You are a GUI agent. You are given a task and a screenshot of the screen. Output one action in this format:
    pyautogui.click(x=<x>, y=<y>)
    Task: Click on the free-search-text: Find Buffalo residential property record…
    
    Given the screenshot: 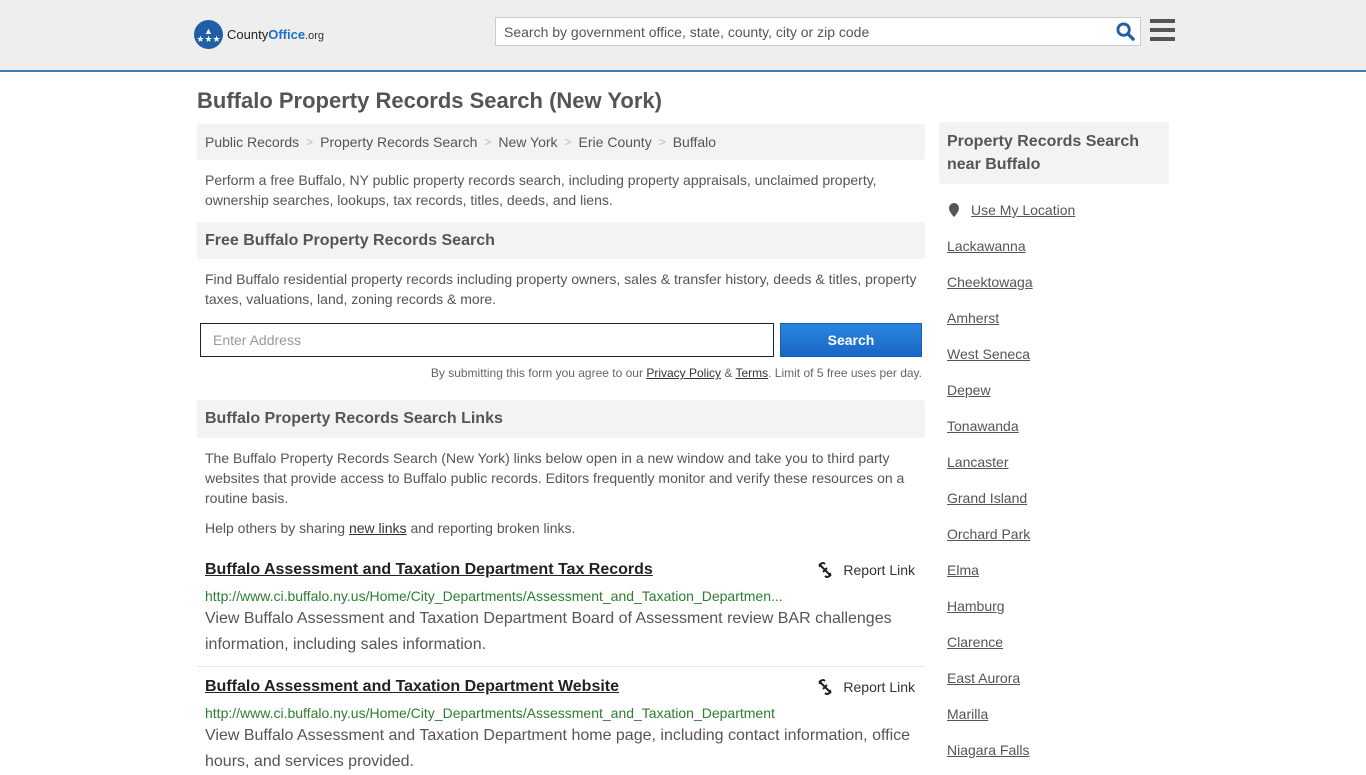 What is the action you would take?
    pyautogui.click(x=561, y=289)
    